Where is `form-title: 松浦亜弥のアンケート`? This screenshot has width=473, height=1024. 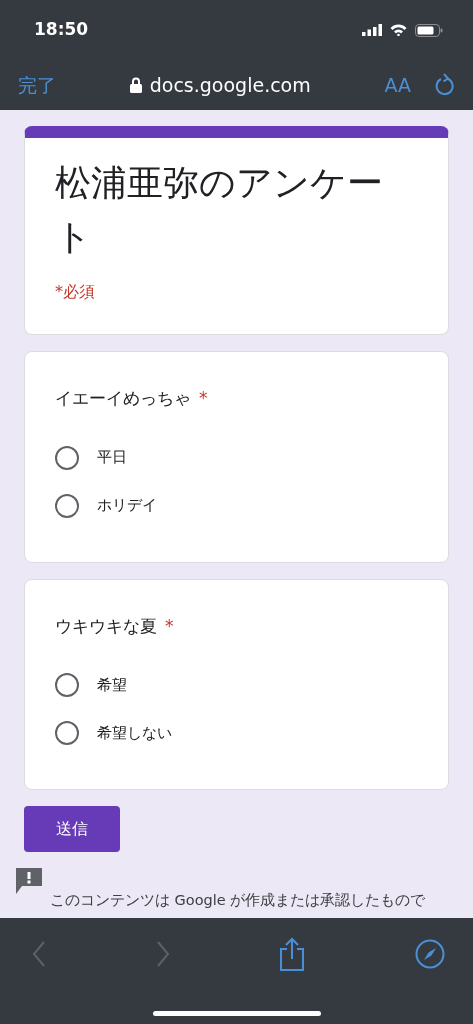
form-title: 松浦亜弥のアンケート is located at coordinates (219, 210).